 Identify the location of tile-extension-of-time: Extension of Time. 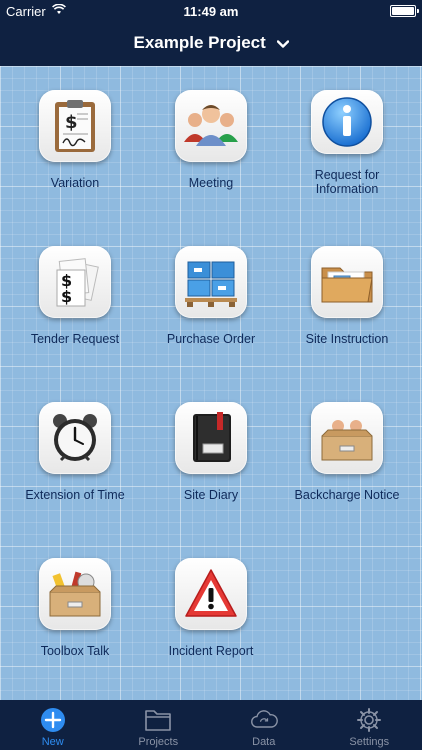
(75, 443).